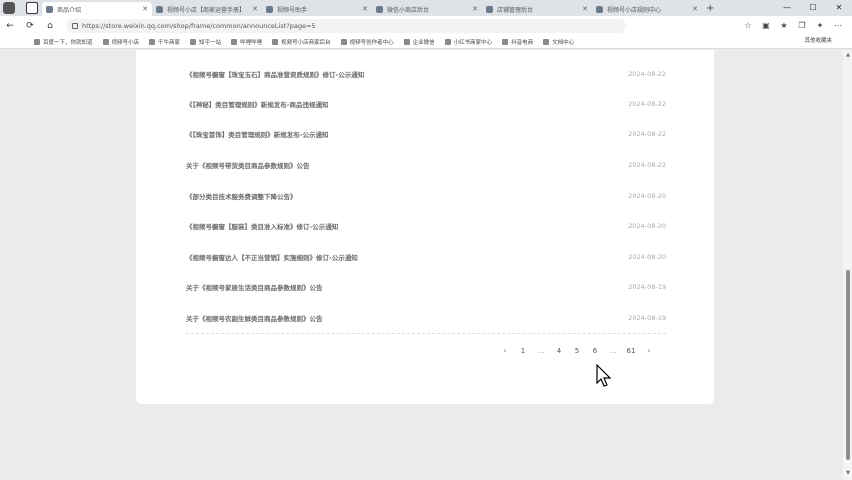 This screenshot has width=852, height=480. I want to click on tab-4: 店铺管理后台 ✕, so click(537, 9).